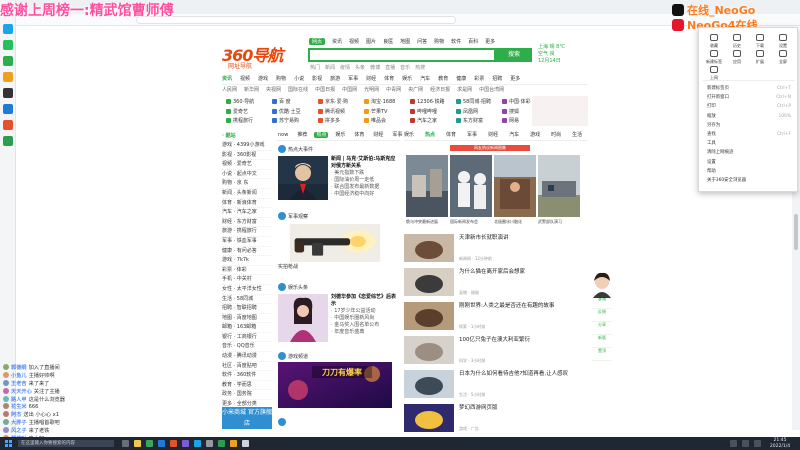 The height and width of the screenshot is (450, 800). Describe the element at coordinates (514, 55) in the screenshot. I see `search-button: 搜索` at that location.